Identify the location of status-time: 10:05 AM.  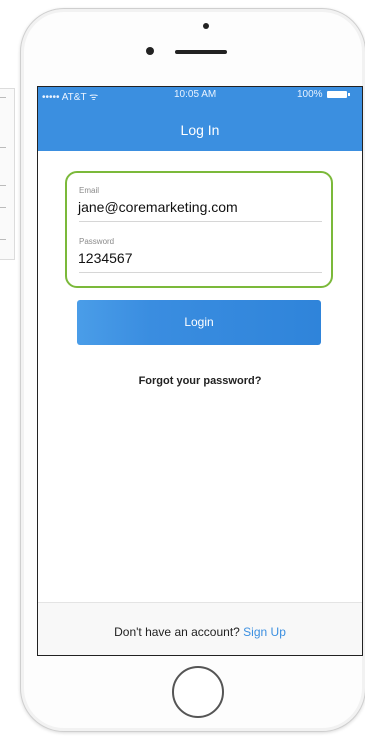
(195, 94).